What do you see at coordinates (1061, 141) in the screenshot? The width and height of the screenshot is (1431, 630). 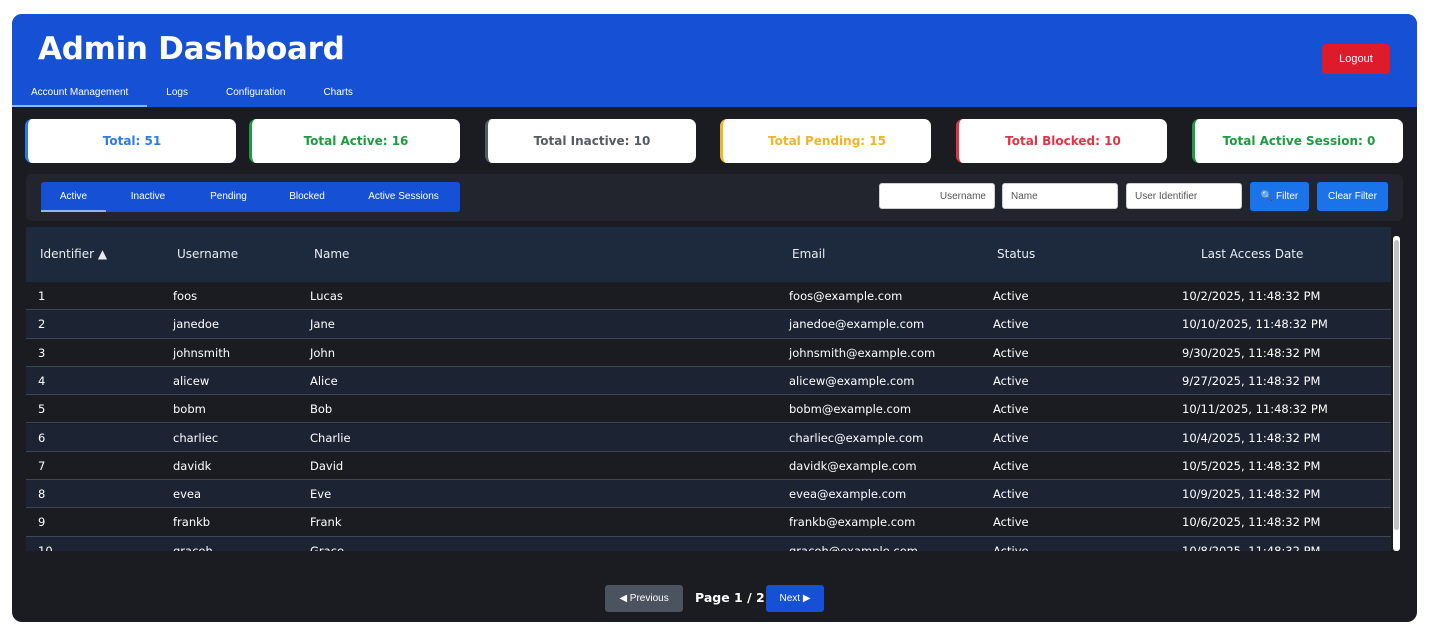 I see `stat-total-blocked: Total Blocked: 10` at bounding box center [1061, 141].